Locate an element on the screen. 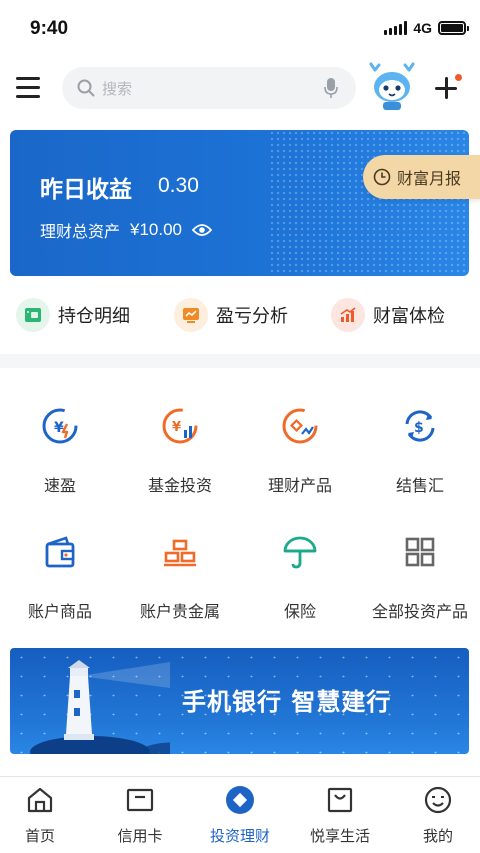  wealth-product-icon is located at coordinates (300, 426).